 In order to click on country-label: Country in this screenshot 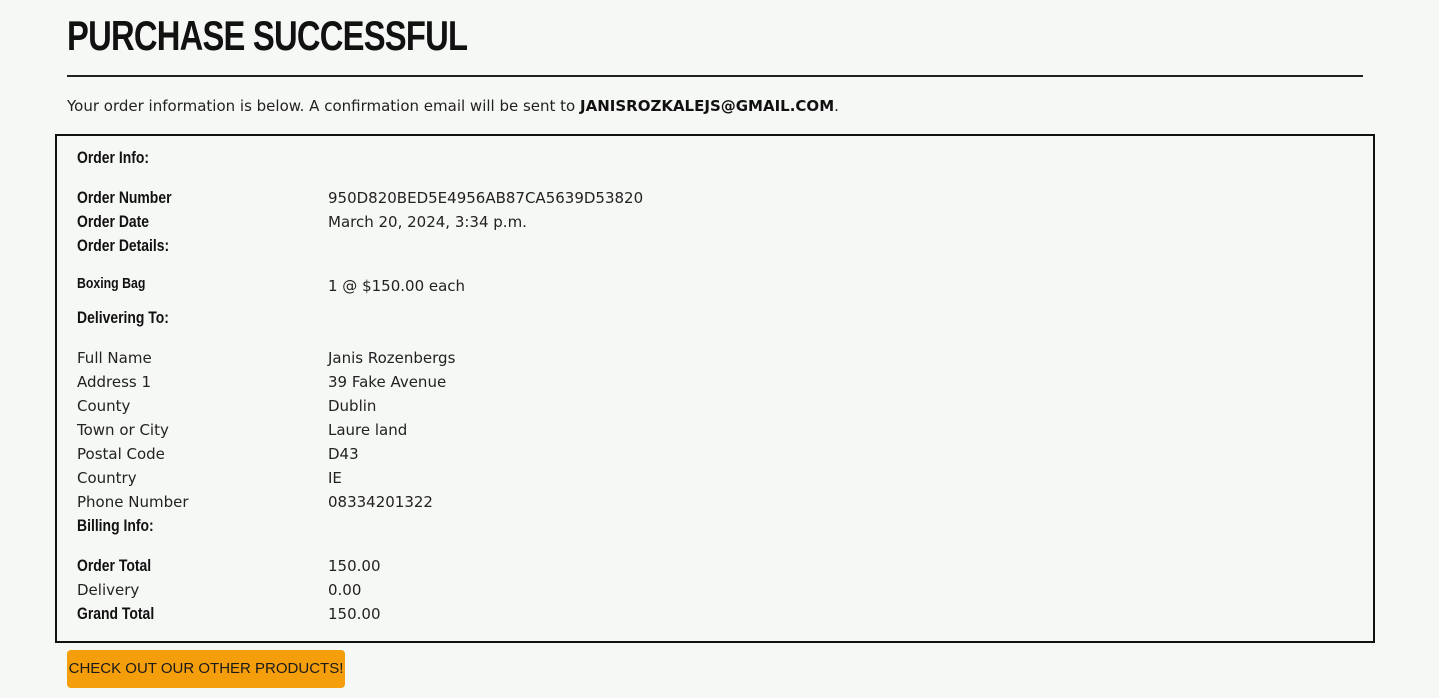, I will do `click(107, 478)`.